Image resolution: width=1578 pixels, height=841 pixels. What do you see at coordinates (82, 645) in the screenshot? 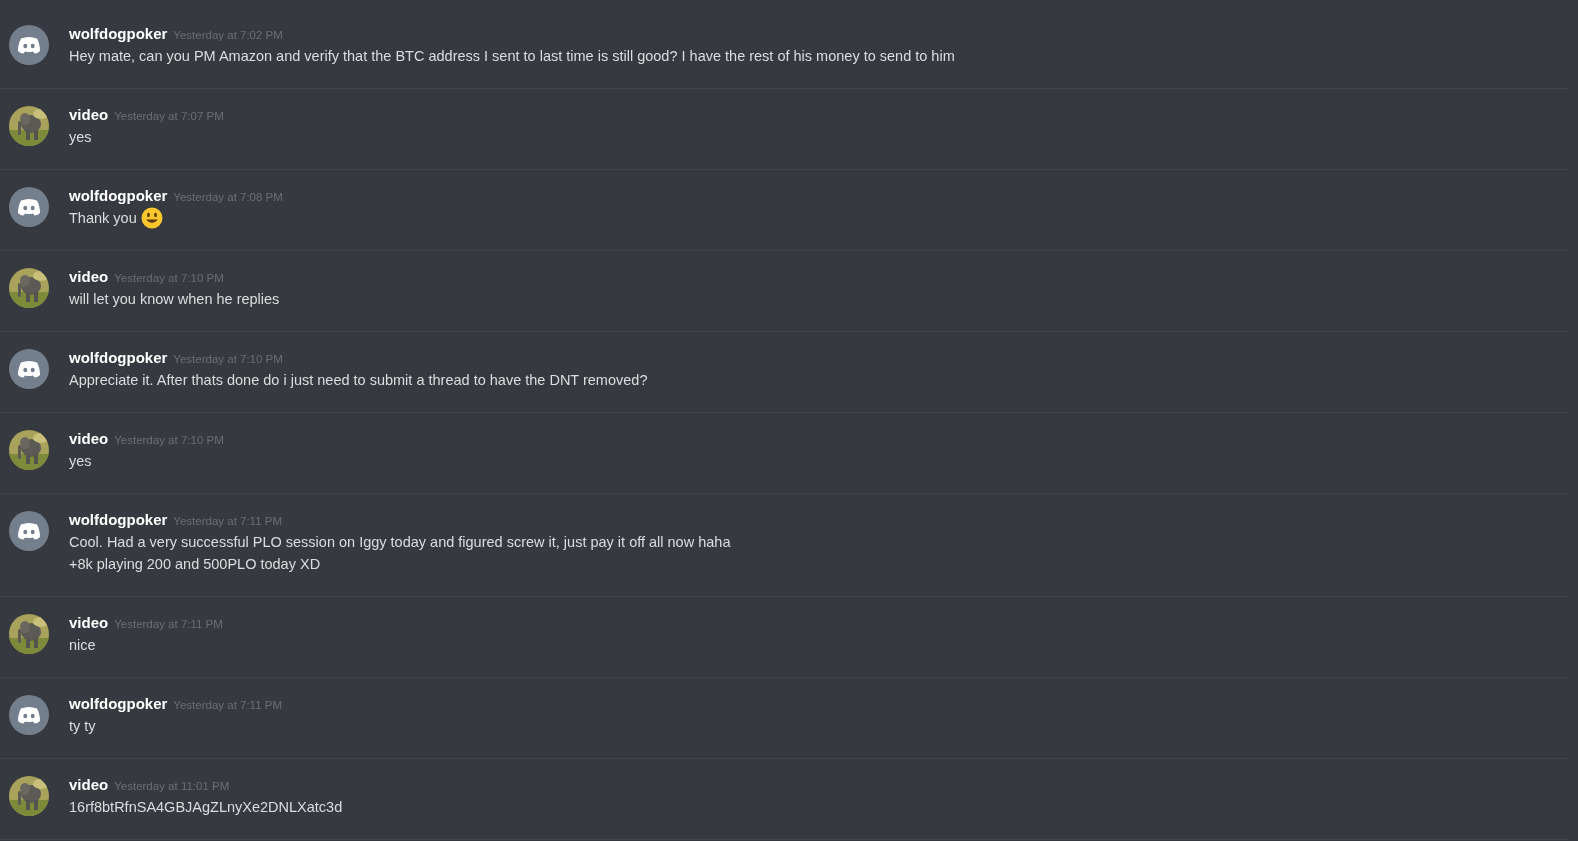
I see `message-text: nice` at bounding box center [82, 645].